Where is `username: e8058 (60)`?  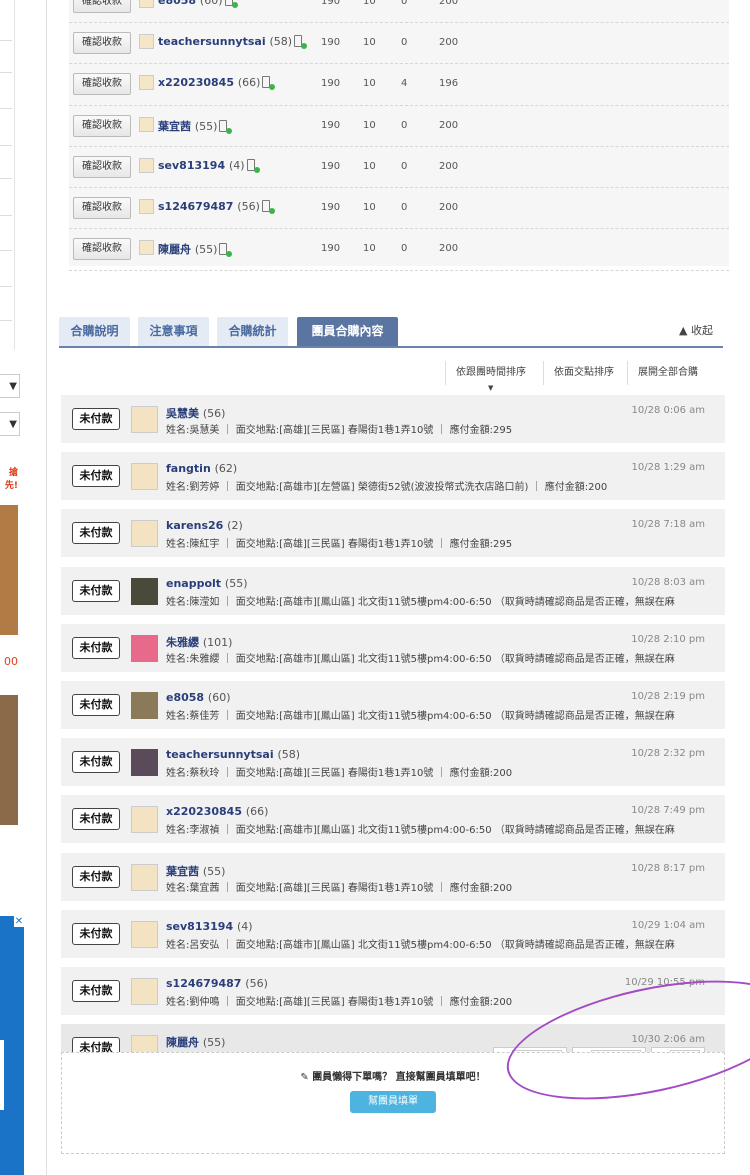 username: e8058 (60) is located at coordinates (198, 4).